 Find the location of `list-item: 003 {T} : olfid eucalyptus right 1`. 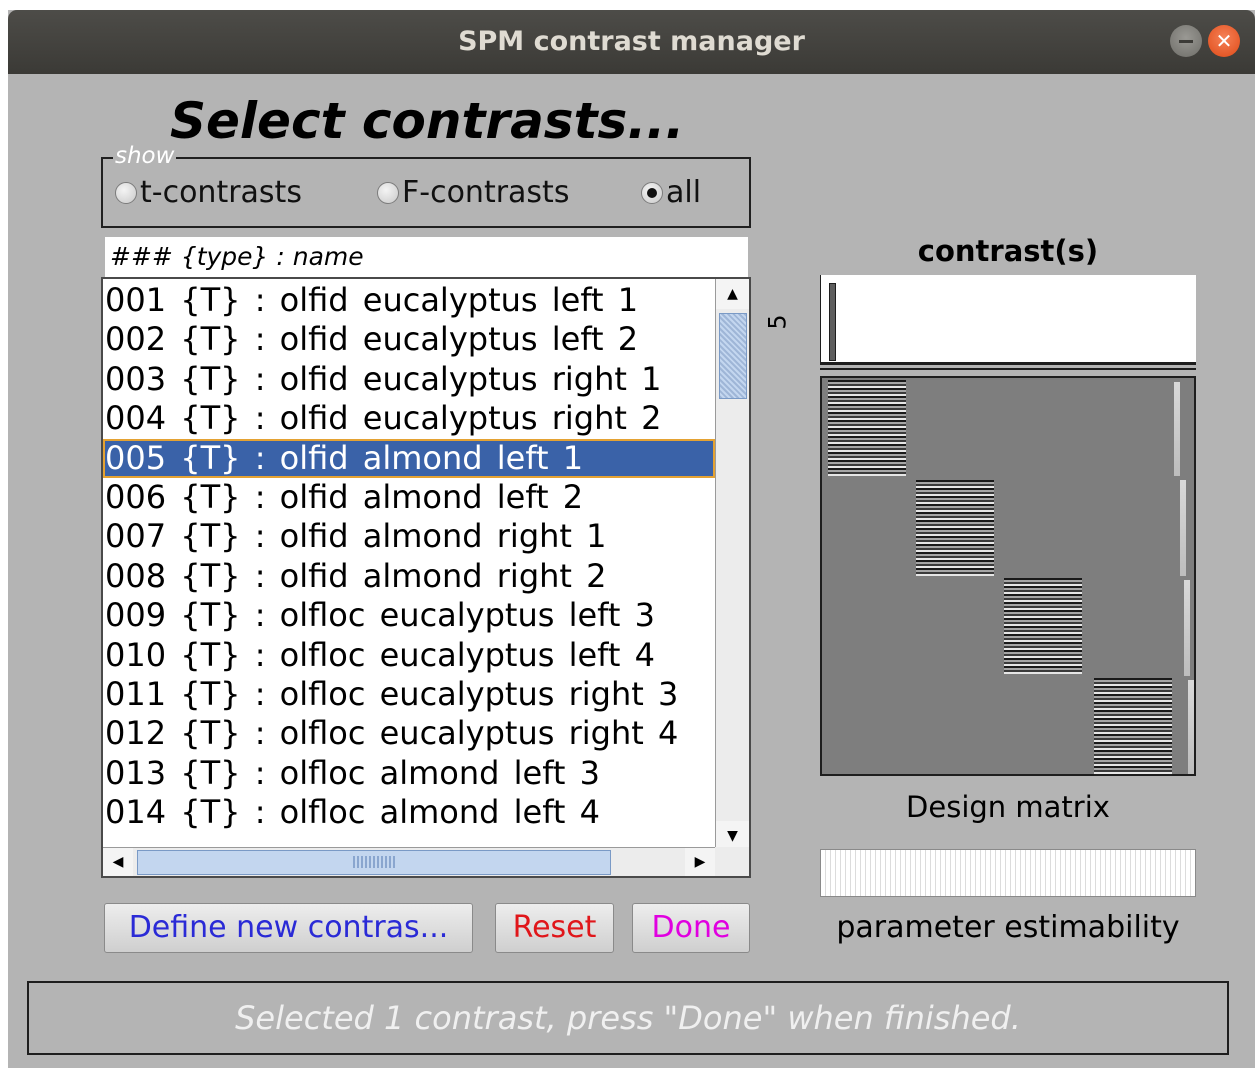

list-item: 003 {T} : olfid eucalyptus right 1 is located at coordinates (409, 379).